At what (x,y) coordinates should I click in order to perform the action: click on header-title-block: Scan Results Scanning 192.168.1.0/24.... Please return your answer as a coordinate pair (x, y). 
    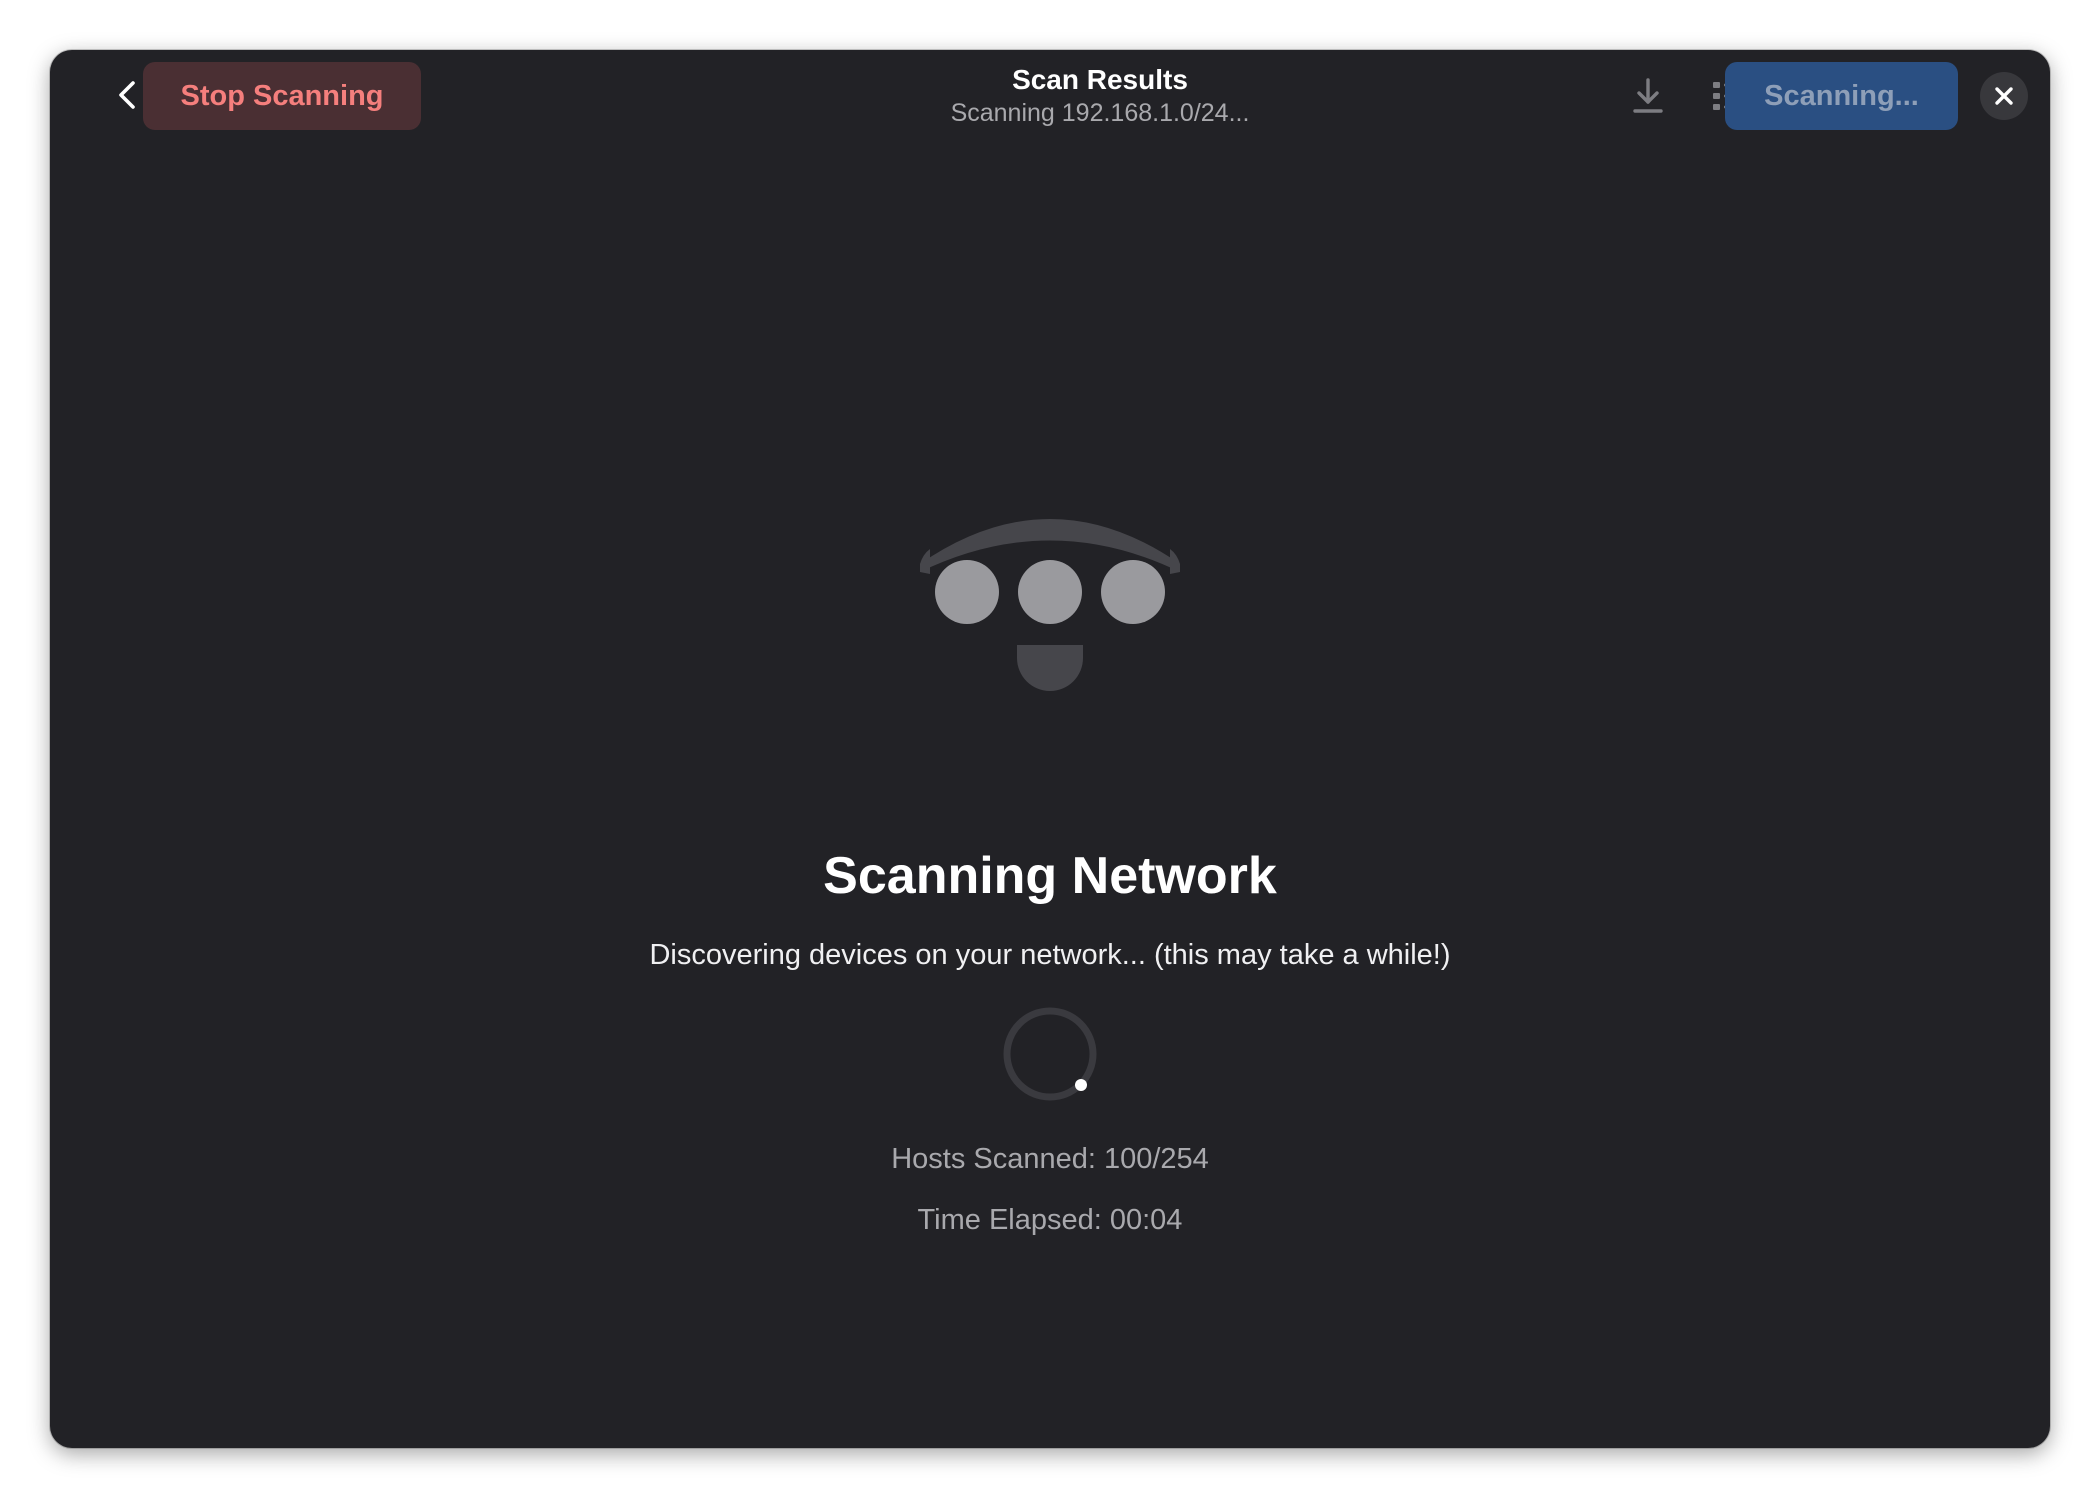
    Looking at the image, I should click on (1100, 96).